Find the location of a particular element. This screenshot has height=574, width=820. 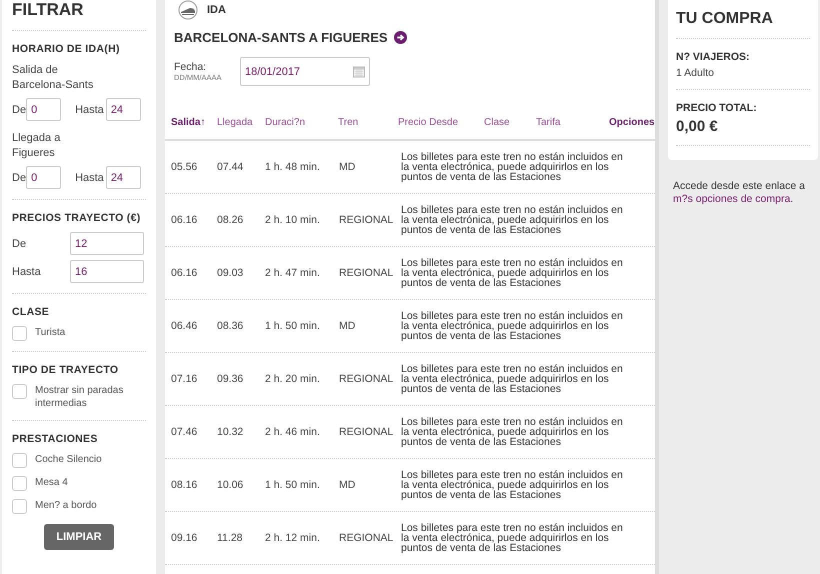

column-header: Precio Desde is located at coordinates (441, 122).